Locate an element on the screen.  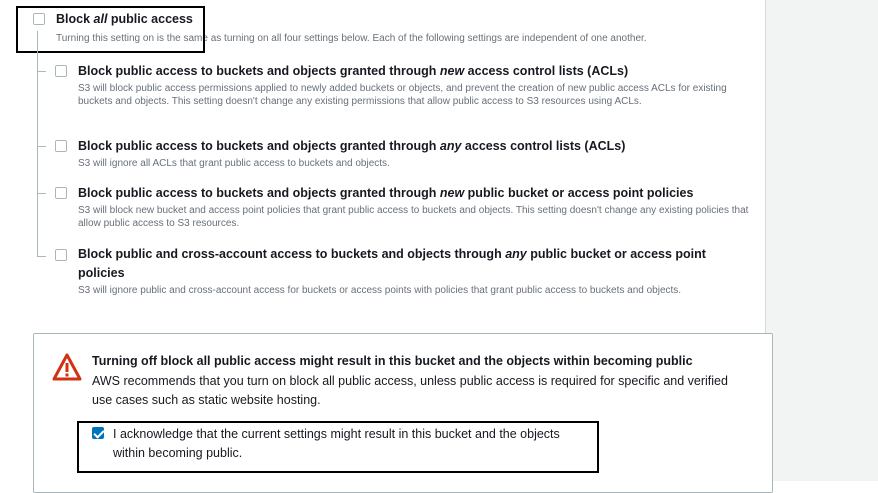
option-new-policies-checkbox is located at coordinates (61, 193).